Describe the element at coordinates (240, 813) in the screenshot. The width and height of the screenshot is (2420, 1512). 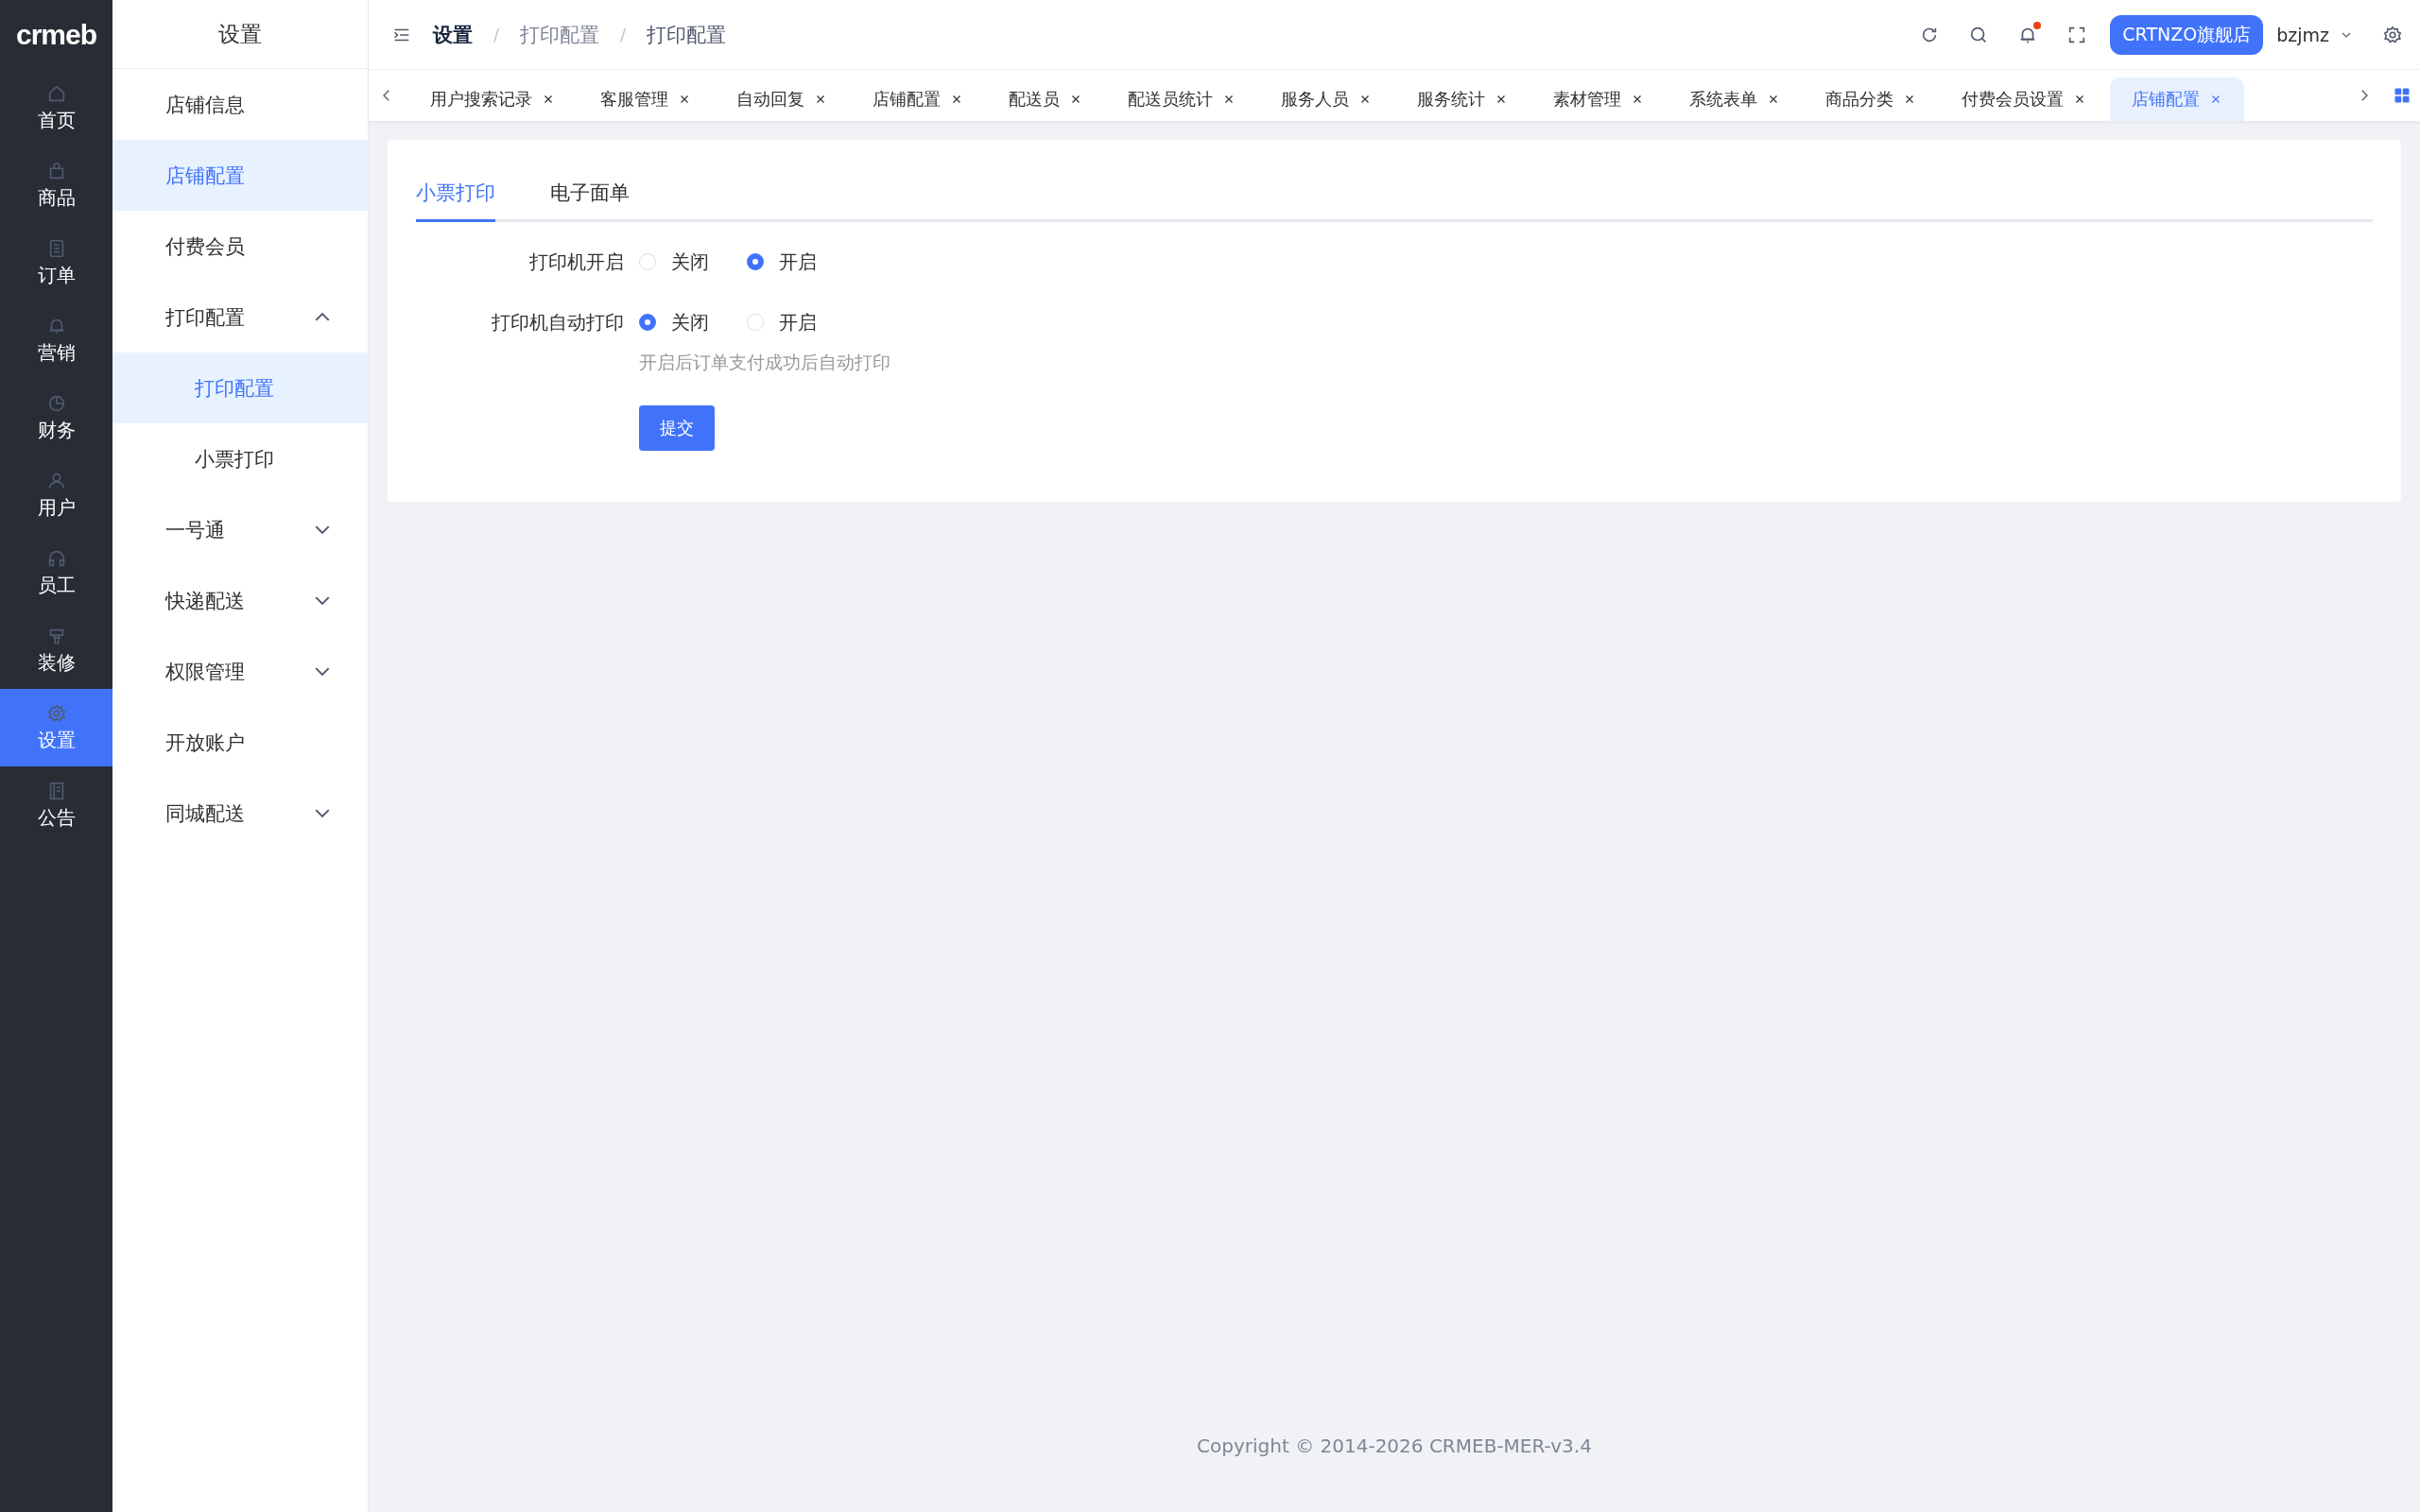
I see `submenu-item: 同城配送` at that location.